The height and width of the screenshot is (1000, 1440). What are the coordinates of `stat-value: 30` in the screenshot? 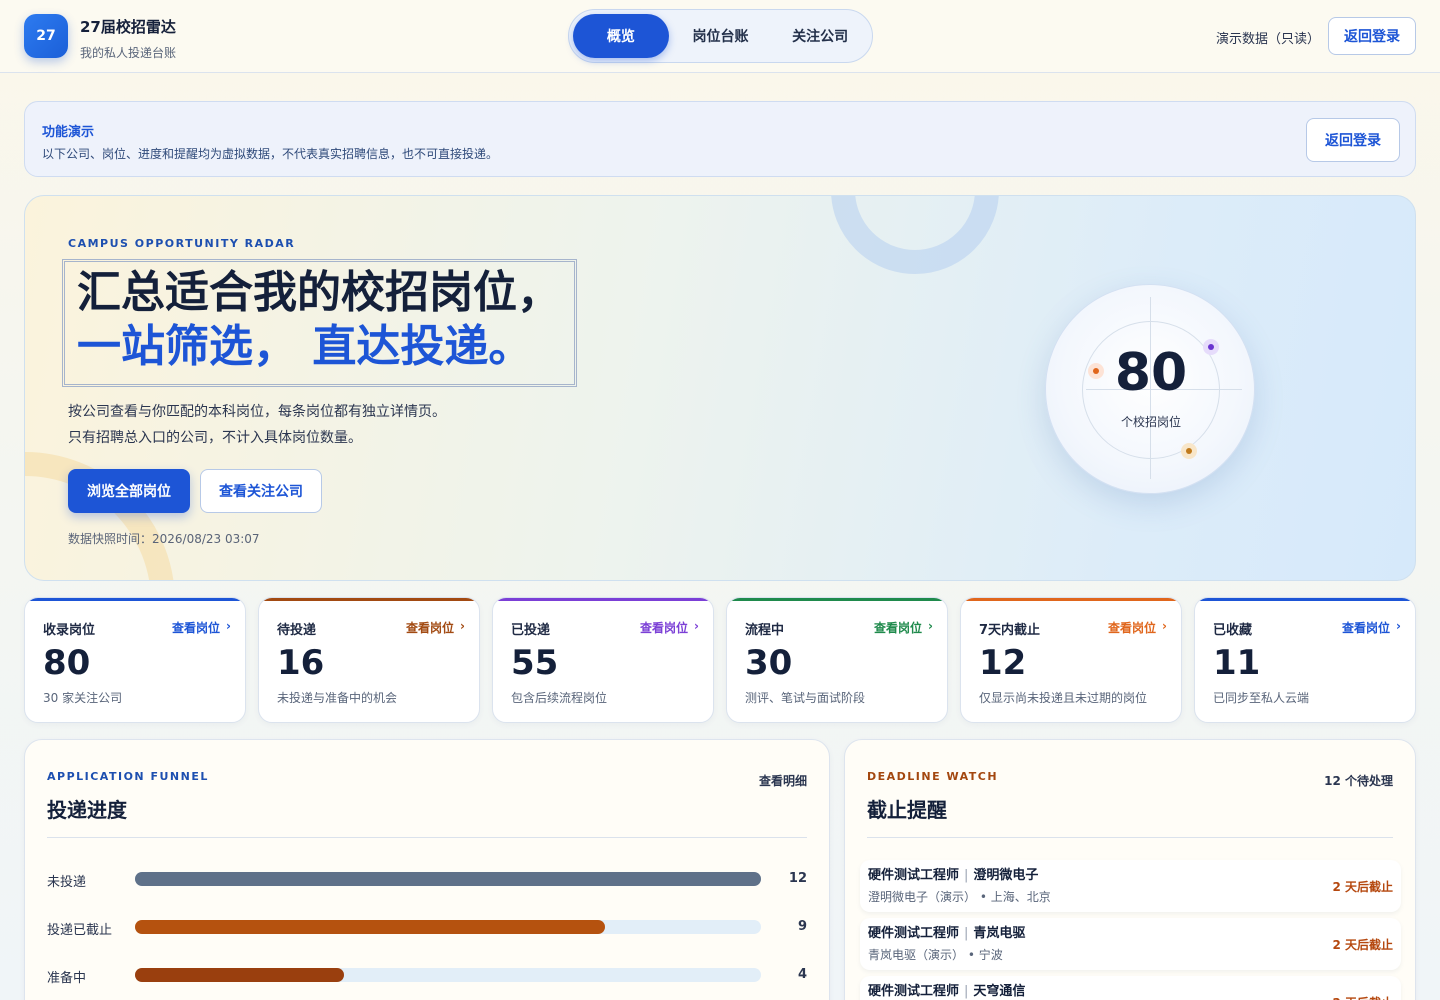 It's located at (769, 663).